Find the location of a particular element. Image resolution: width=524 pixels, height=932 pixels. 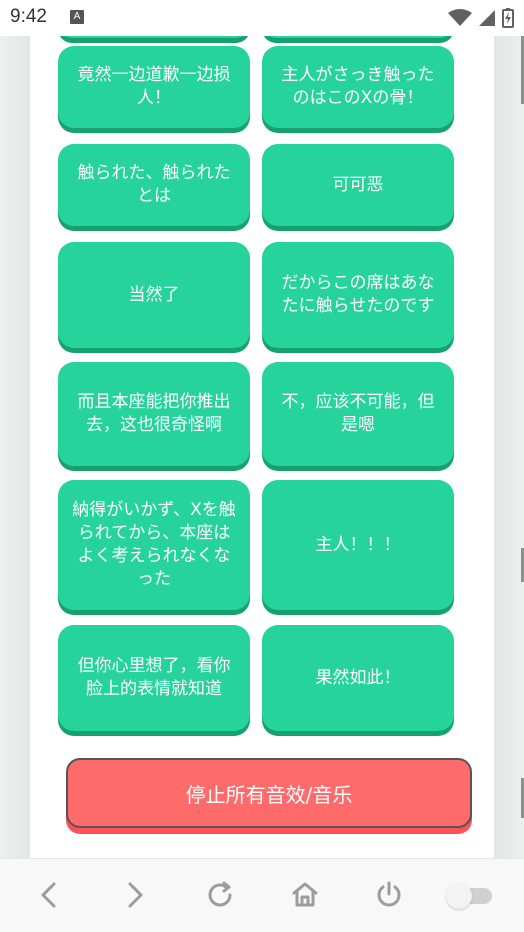

home-icon is located at coordinates (305, 895).